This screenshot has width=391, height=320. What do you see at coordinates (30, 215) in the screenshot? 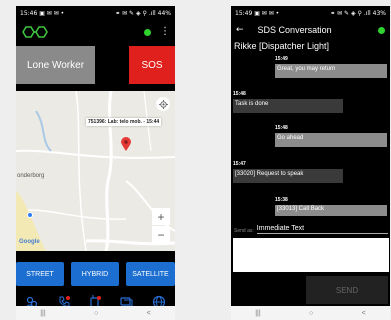
I see `current-location-dot-icon` at bounding box center [30, 215].